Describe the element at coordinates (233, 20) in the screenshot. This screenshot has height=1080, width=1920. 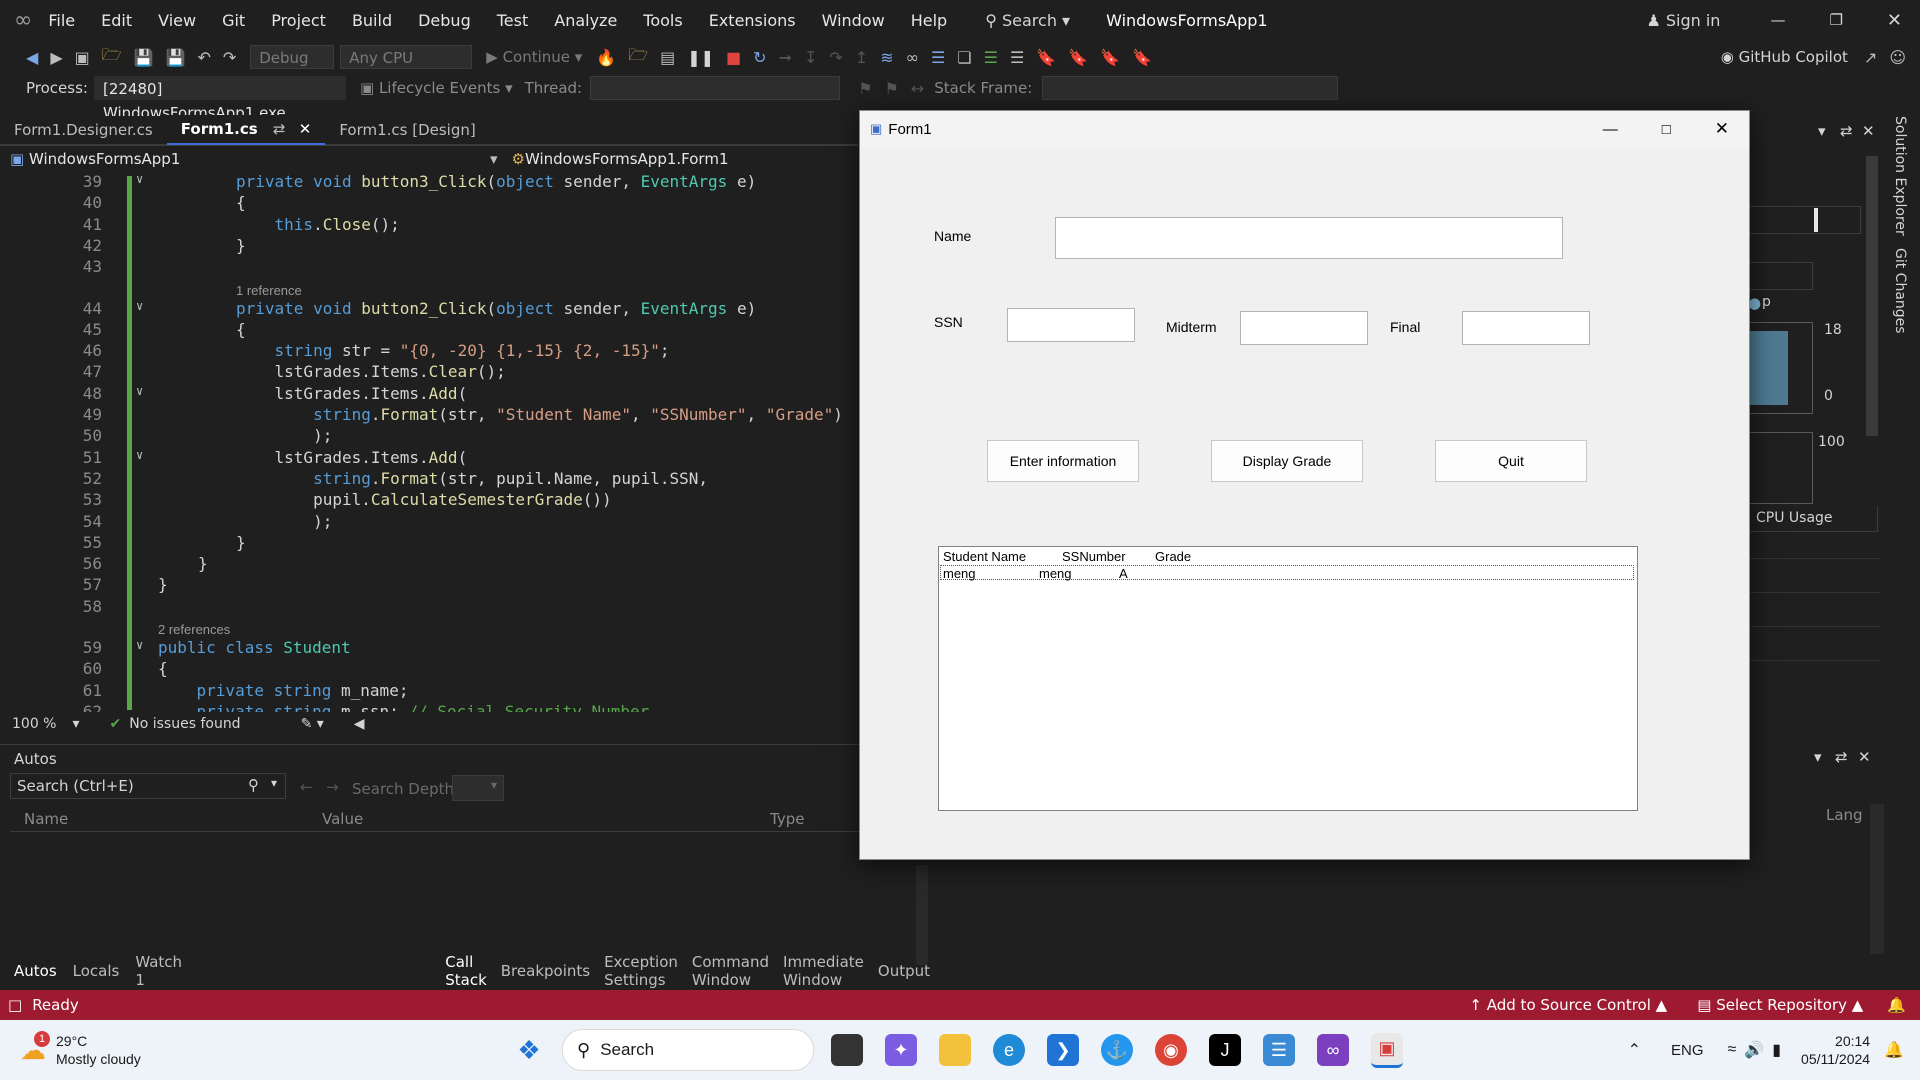
I see `menu-git: Git` at that location.